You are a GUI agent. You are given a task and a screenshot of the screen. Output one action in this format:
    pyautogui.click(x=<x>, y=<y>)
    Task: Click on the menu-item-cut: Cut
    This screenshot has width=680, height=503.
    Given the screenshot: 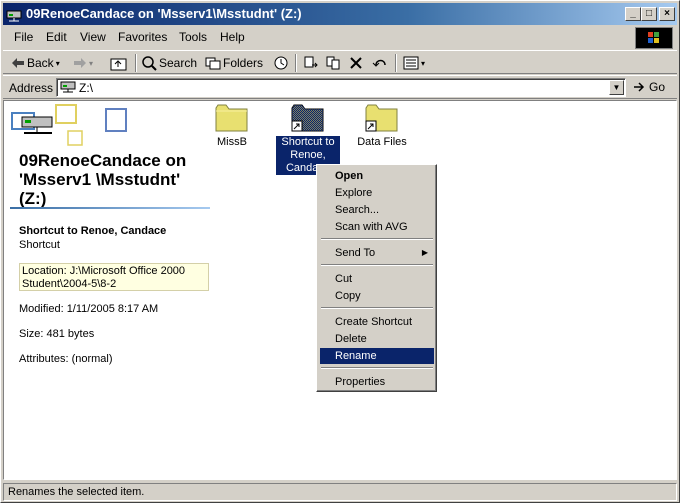 What is the action you would take?
    pyautogui.click(x=377, y=279)
    